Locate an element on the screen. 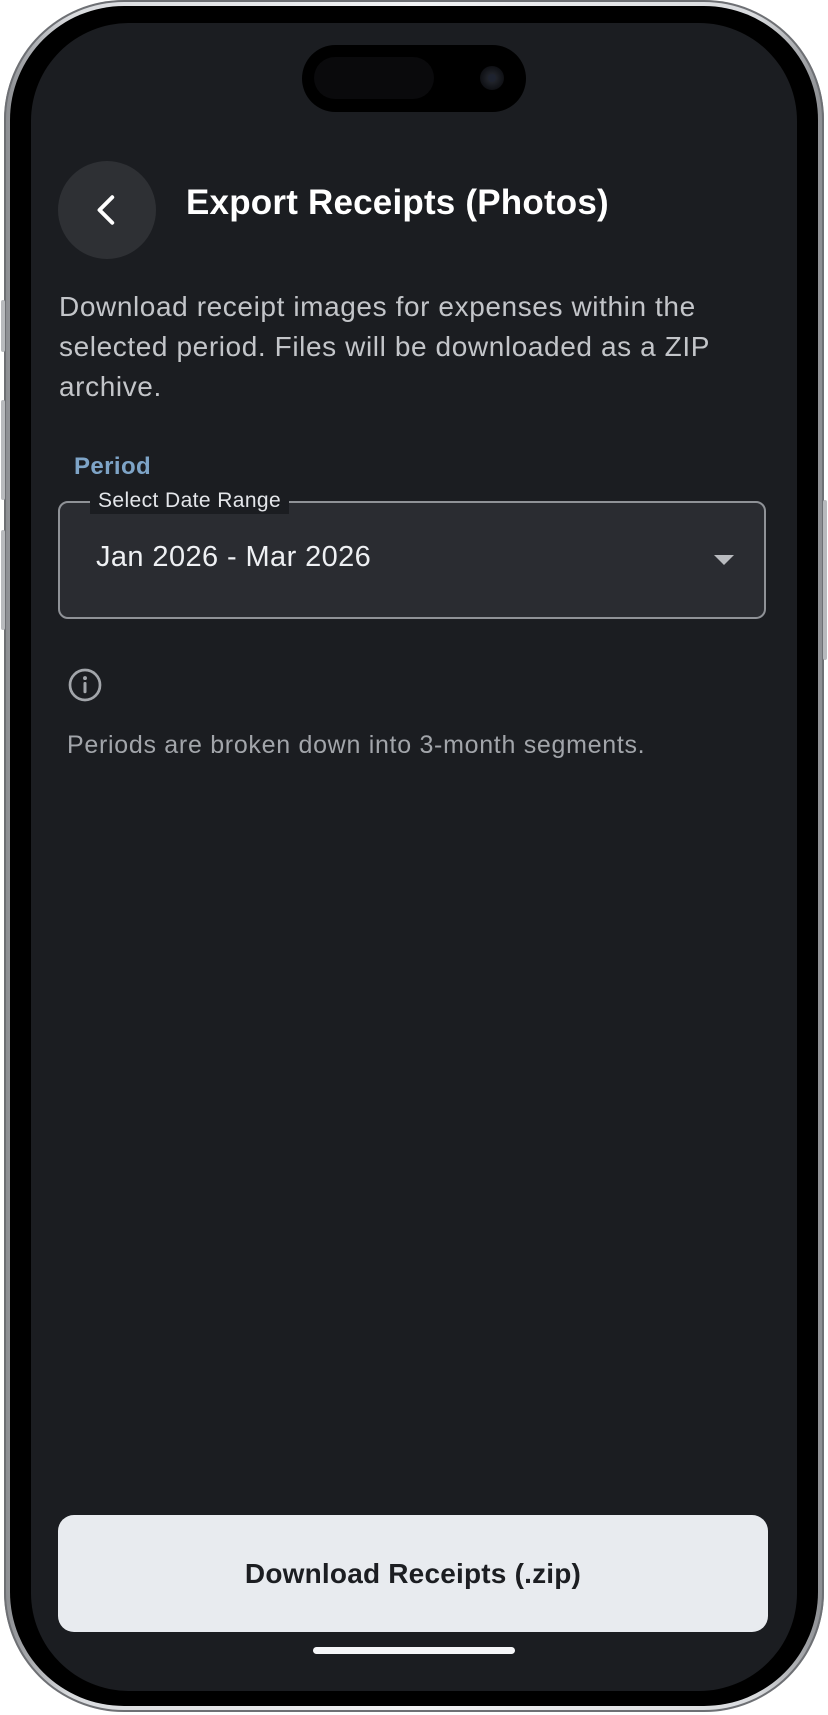 This screenshot has width=828, height=1715. date-range-selected-value: Jan 2026 - Mar 2026 is located at coordinates (234, 557).